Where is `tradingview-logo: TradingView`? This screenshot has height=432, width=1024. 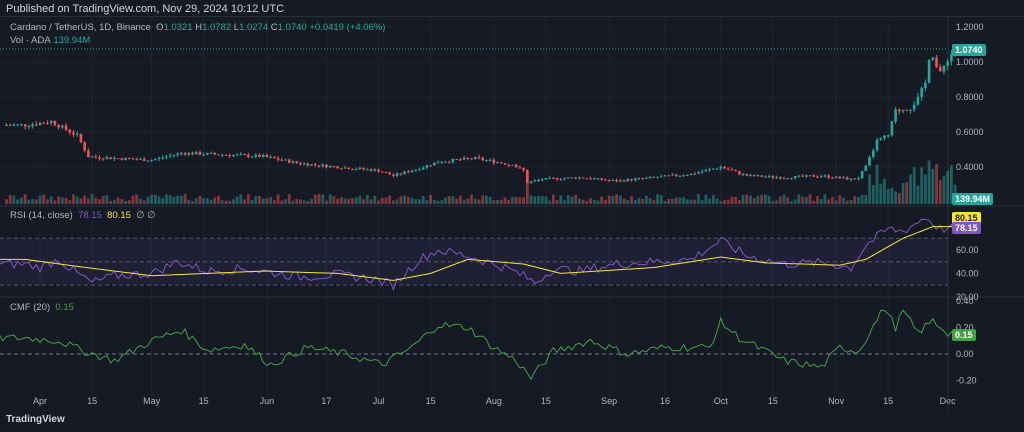
tradingview-logo: TradingView is located at coordinates (35, 419).